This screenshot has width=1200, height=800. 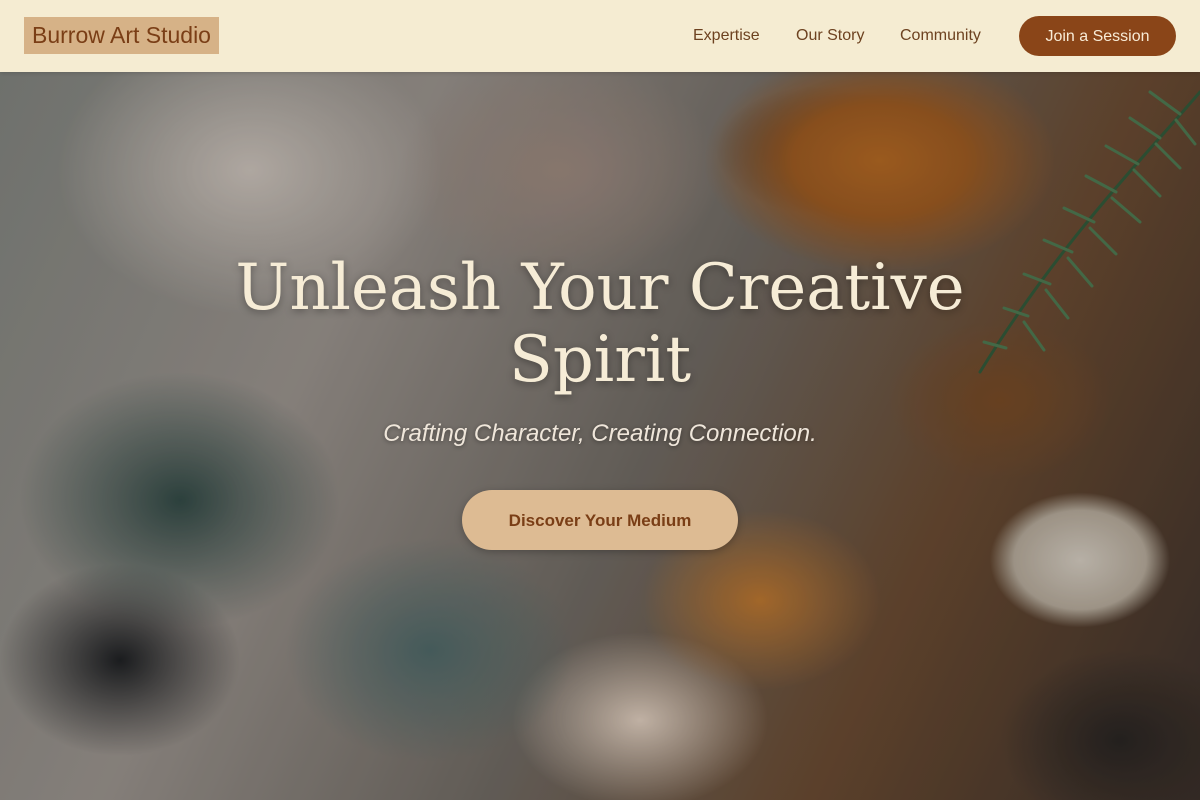 I want to click on hero-subtitle: Crafting Character, Creating Connection., so click(x=600, y=433).